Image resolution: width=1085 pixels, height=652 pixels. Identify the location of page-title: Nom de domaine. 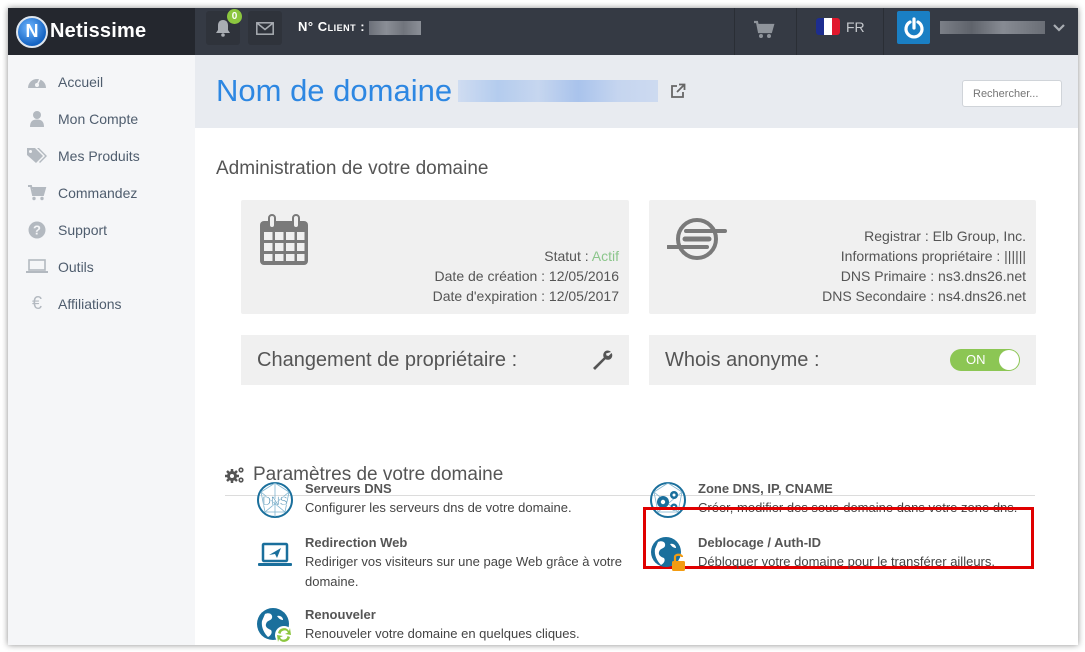
(451, 91).